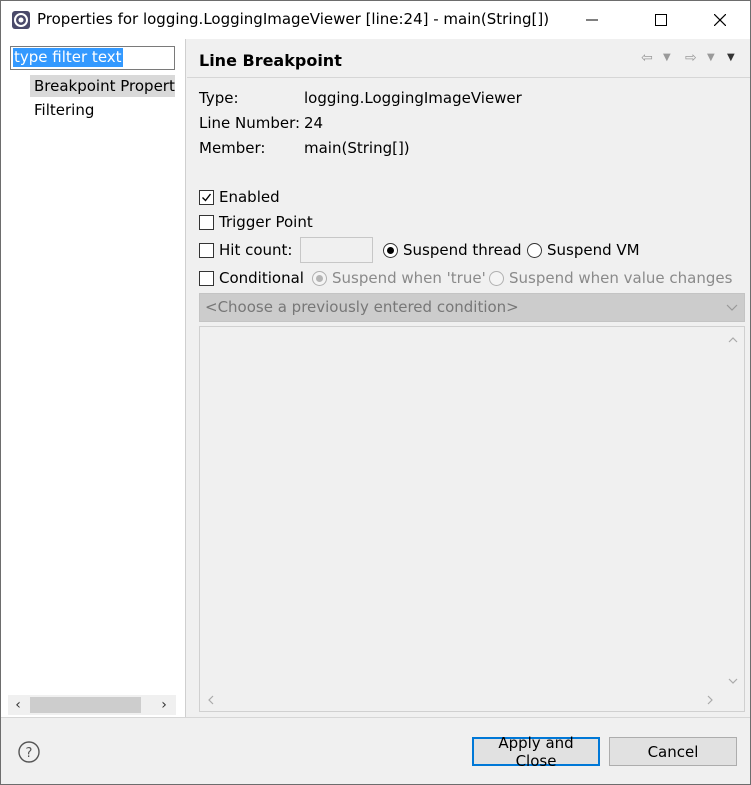 This screenshot has height=785, width=751. I want to click on maximize-button, so click(661, 20).